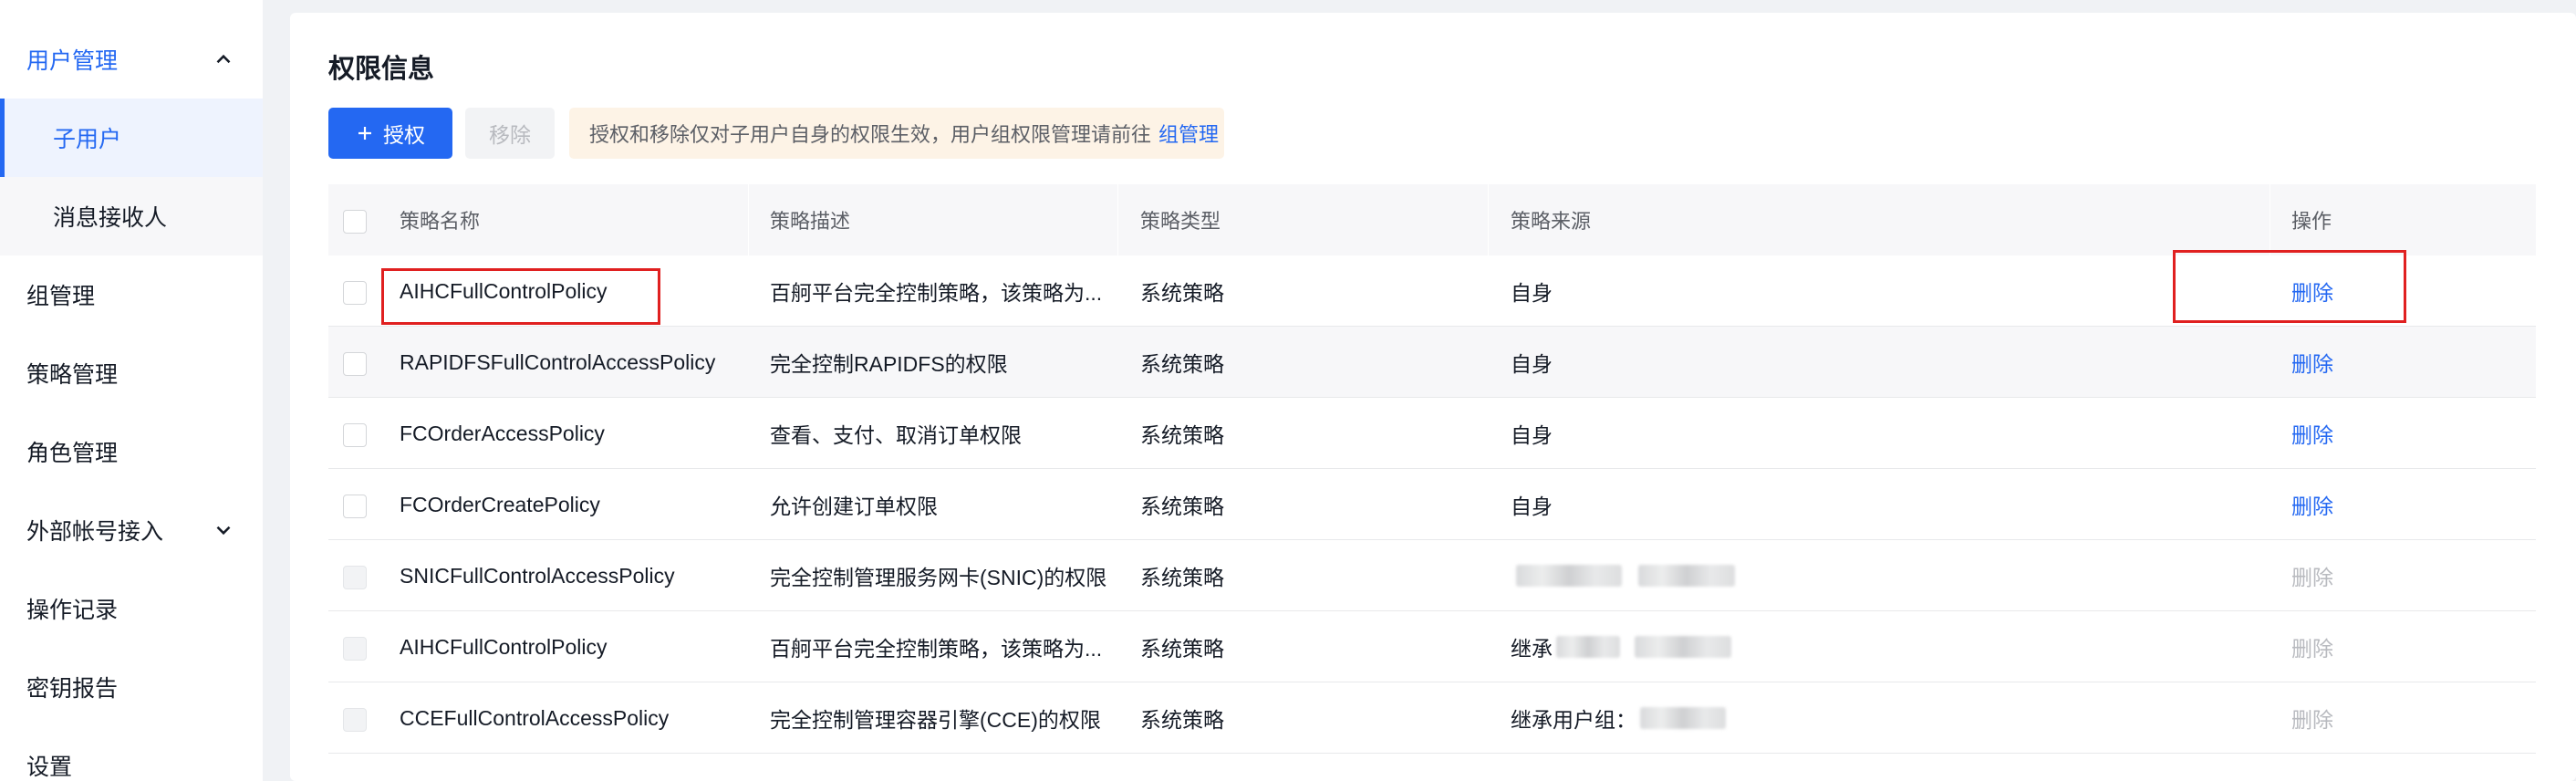  I want to click on sidebar-item-label: 密钥报告, so click(72, 689).